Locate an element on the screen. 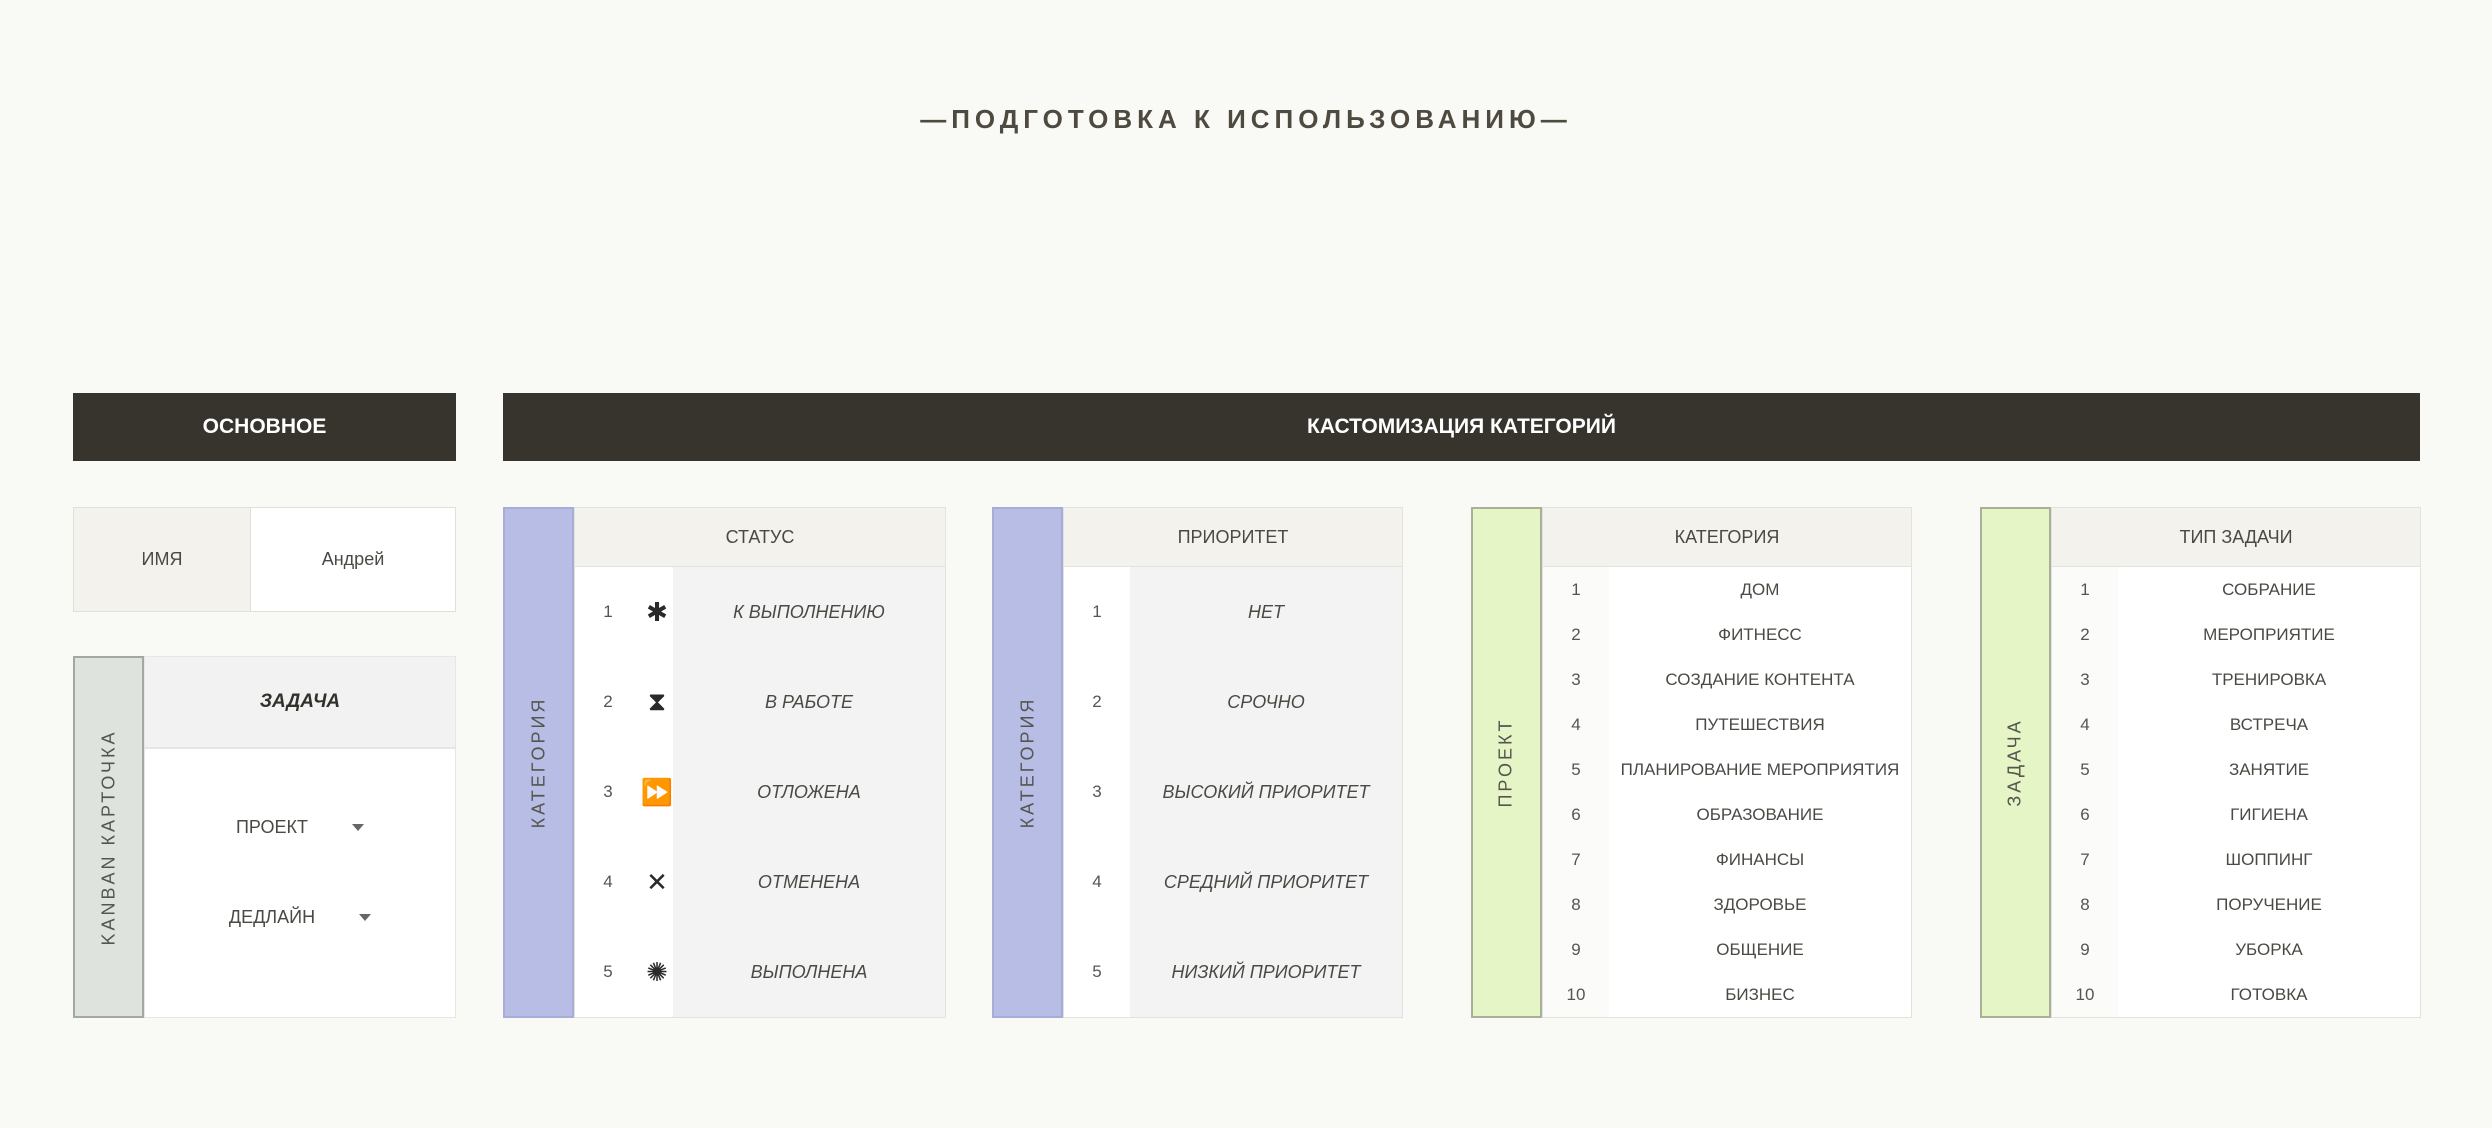 Image resolution: width=2492 pixels, height=1128 pixels. item-label: ГИГИЕНА is located at coordinates (2269, 814).